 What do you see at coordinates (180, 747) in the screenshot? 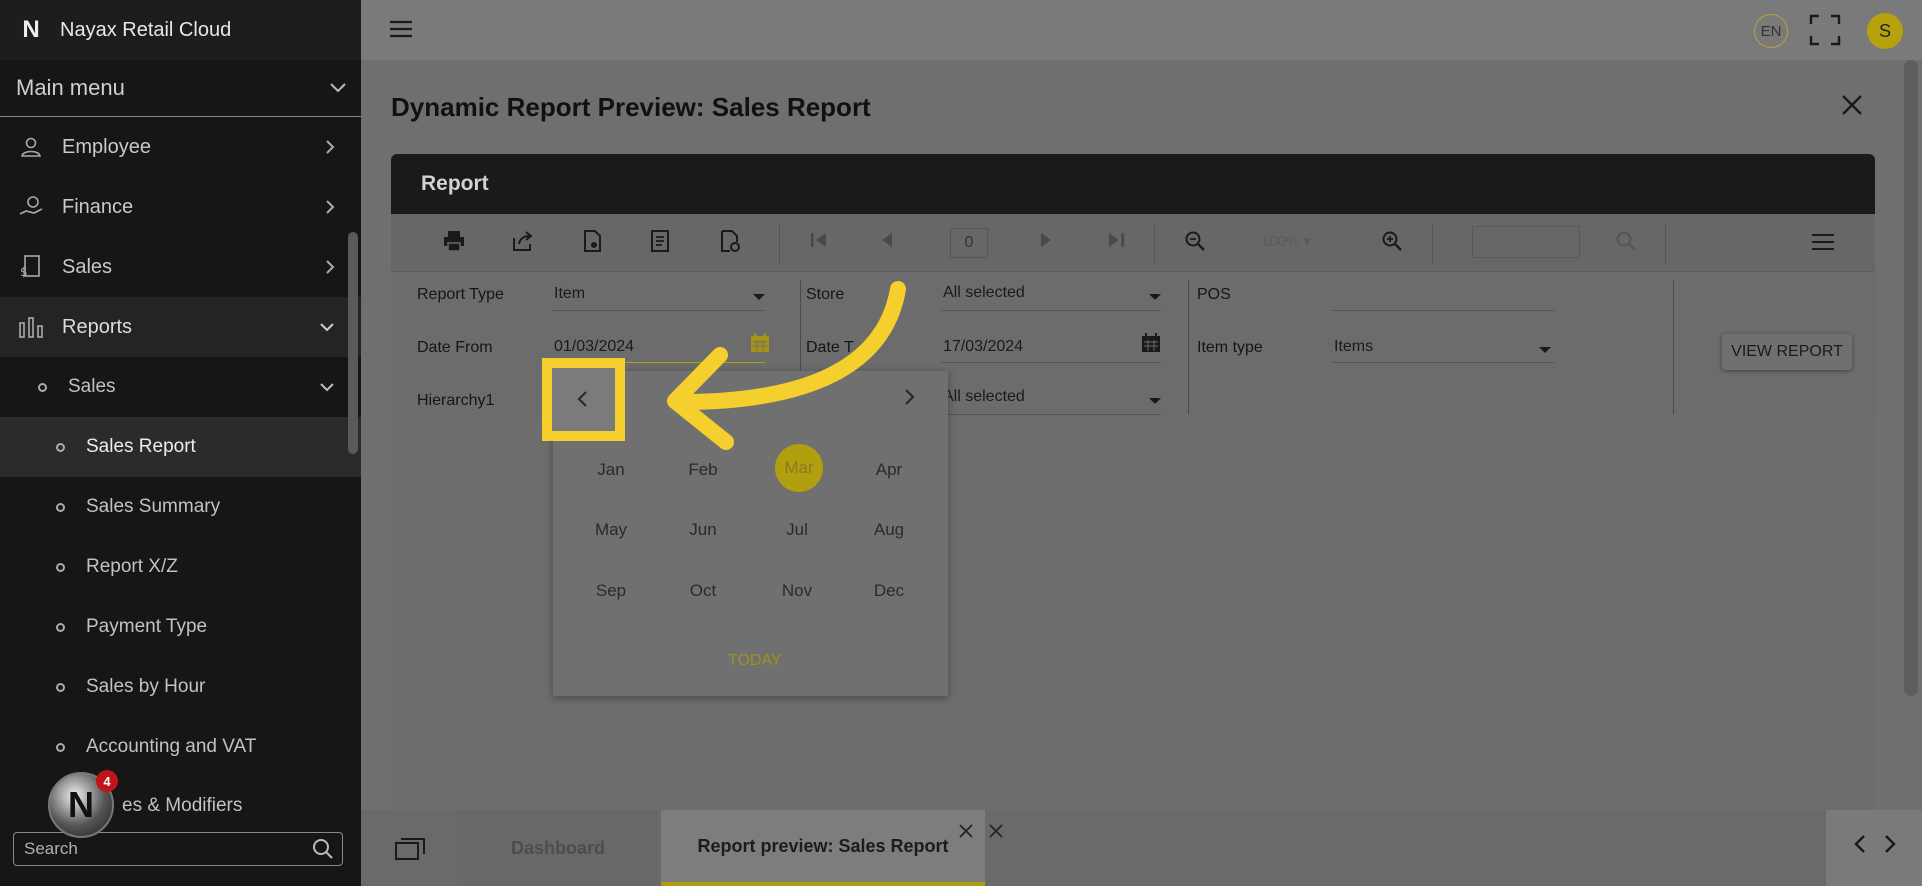
I see `sidebar-subitem-accounting-vat: Accounting and VAT` at bounding box center [180, 747].